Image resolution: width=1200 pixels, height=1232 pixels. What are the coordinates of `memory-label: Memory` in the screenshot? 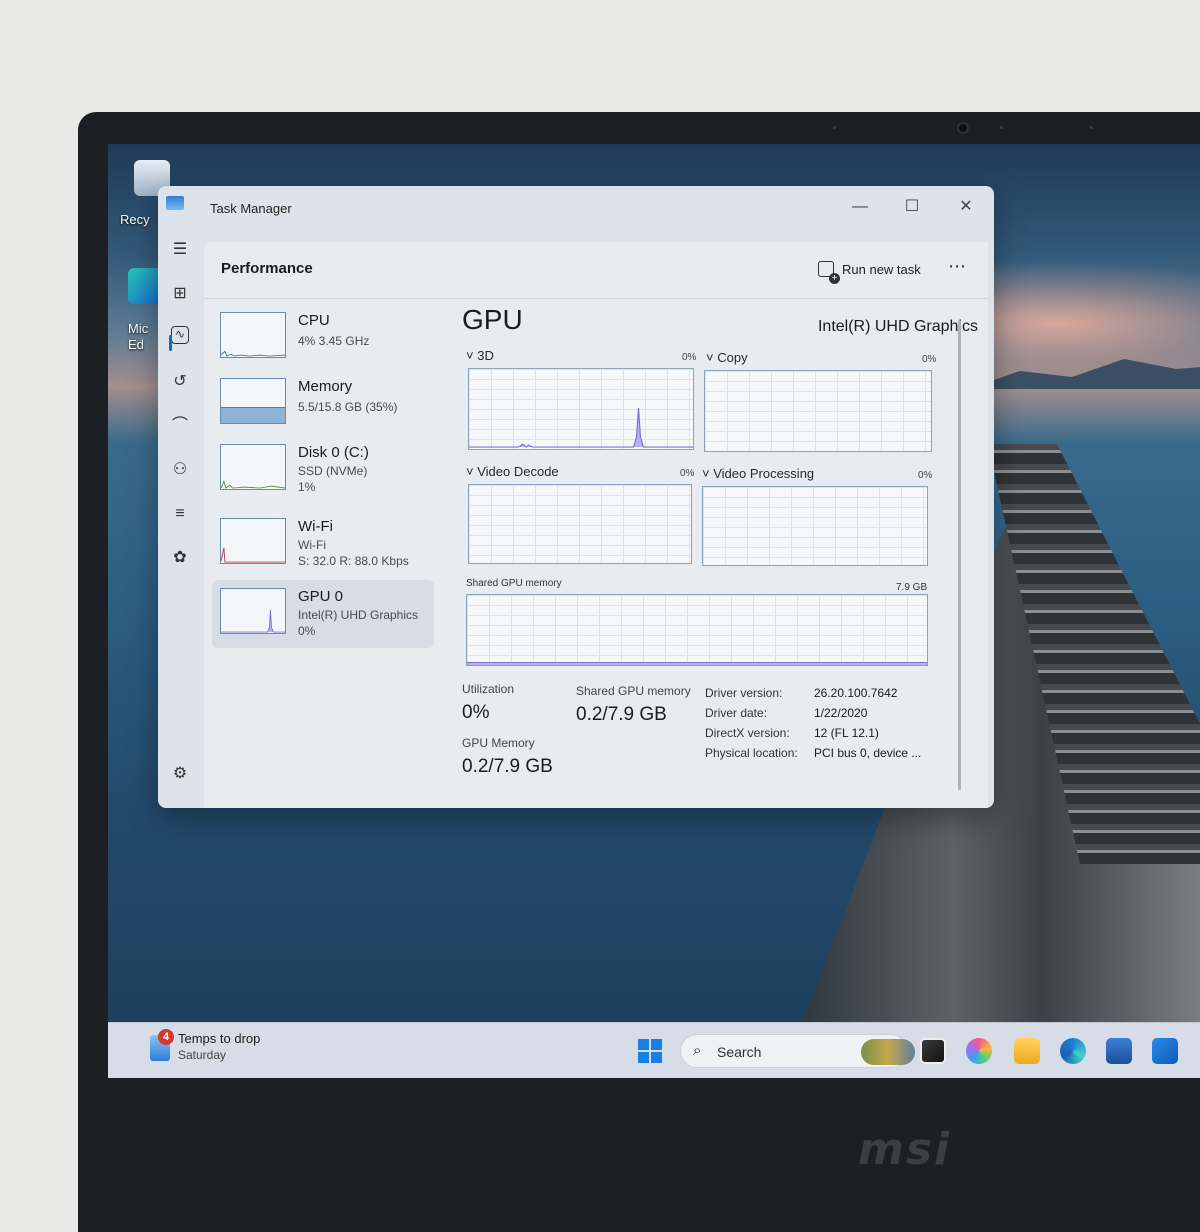 It's located at (325, 386).